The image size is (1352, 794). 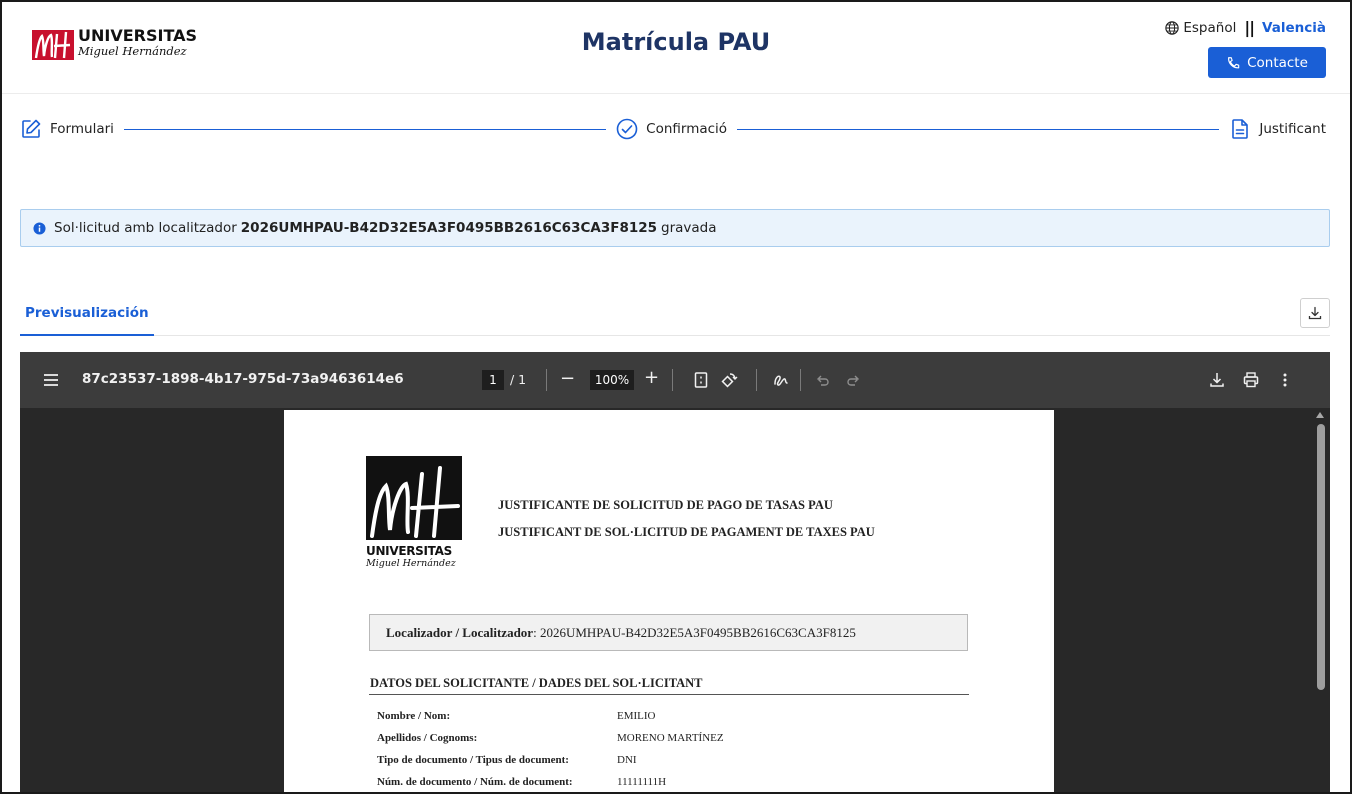 I want to click on progress-stepper: Formulari Confirmació Justificant, so click(x=673, y=129).